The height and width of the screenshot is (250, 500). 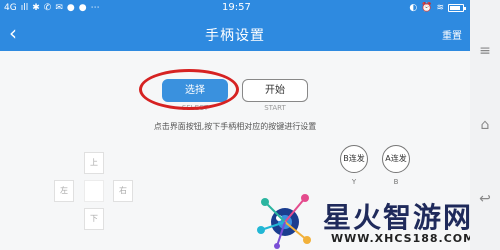 What do you see at coordinates (94, 219) in the screenshot?
I see `dpad-down-button: 下` at bounding box center [94, 219].